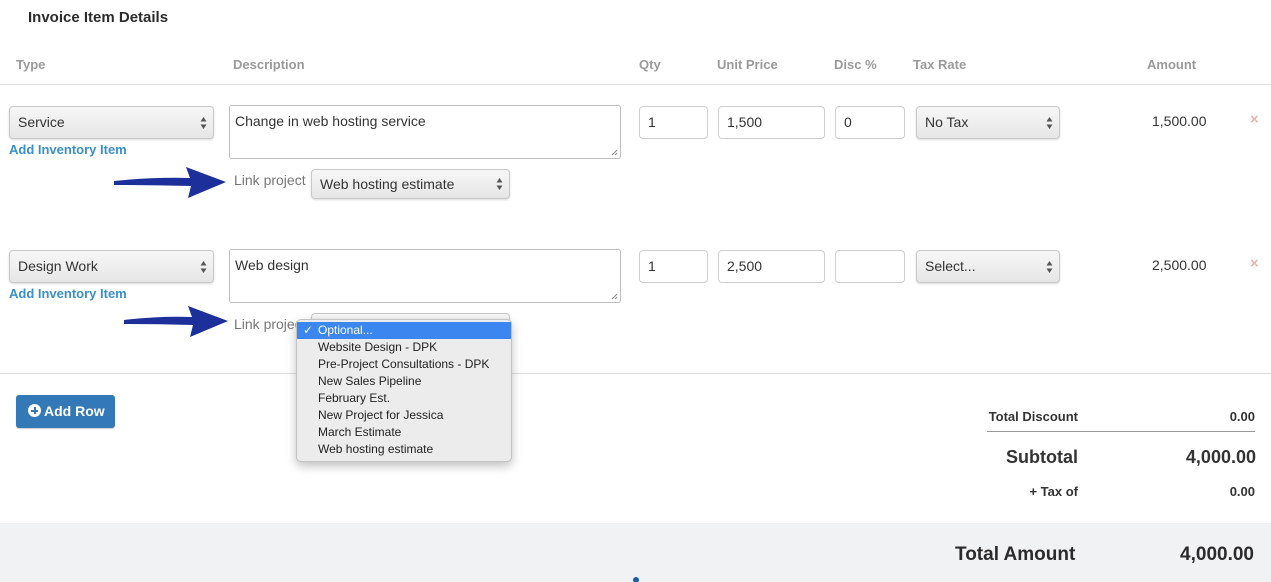  Describe the element at coordinates (360, 432) in the screenshot. I see `option-label: March Estimate` at that location.